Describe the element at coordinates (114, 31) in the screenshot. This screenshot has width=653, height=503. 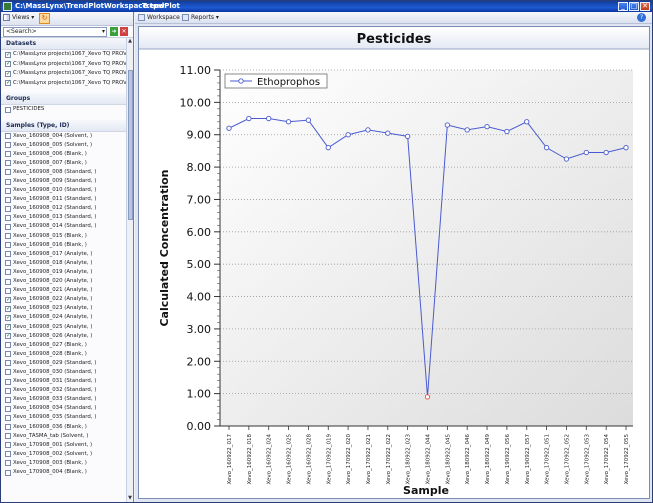
I see `go-arrow-icon: ➜` at that location.